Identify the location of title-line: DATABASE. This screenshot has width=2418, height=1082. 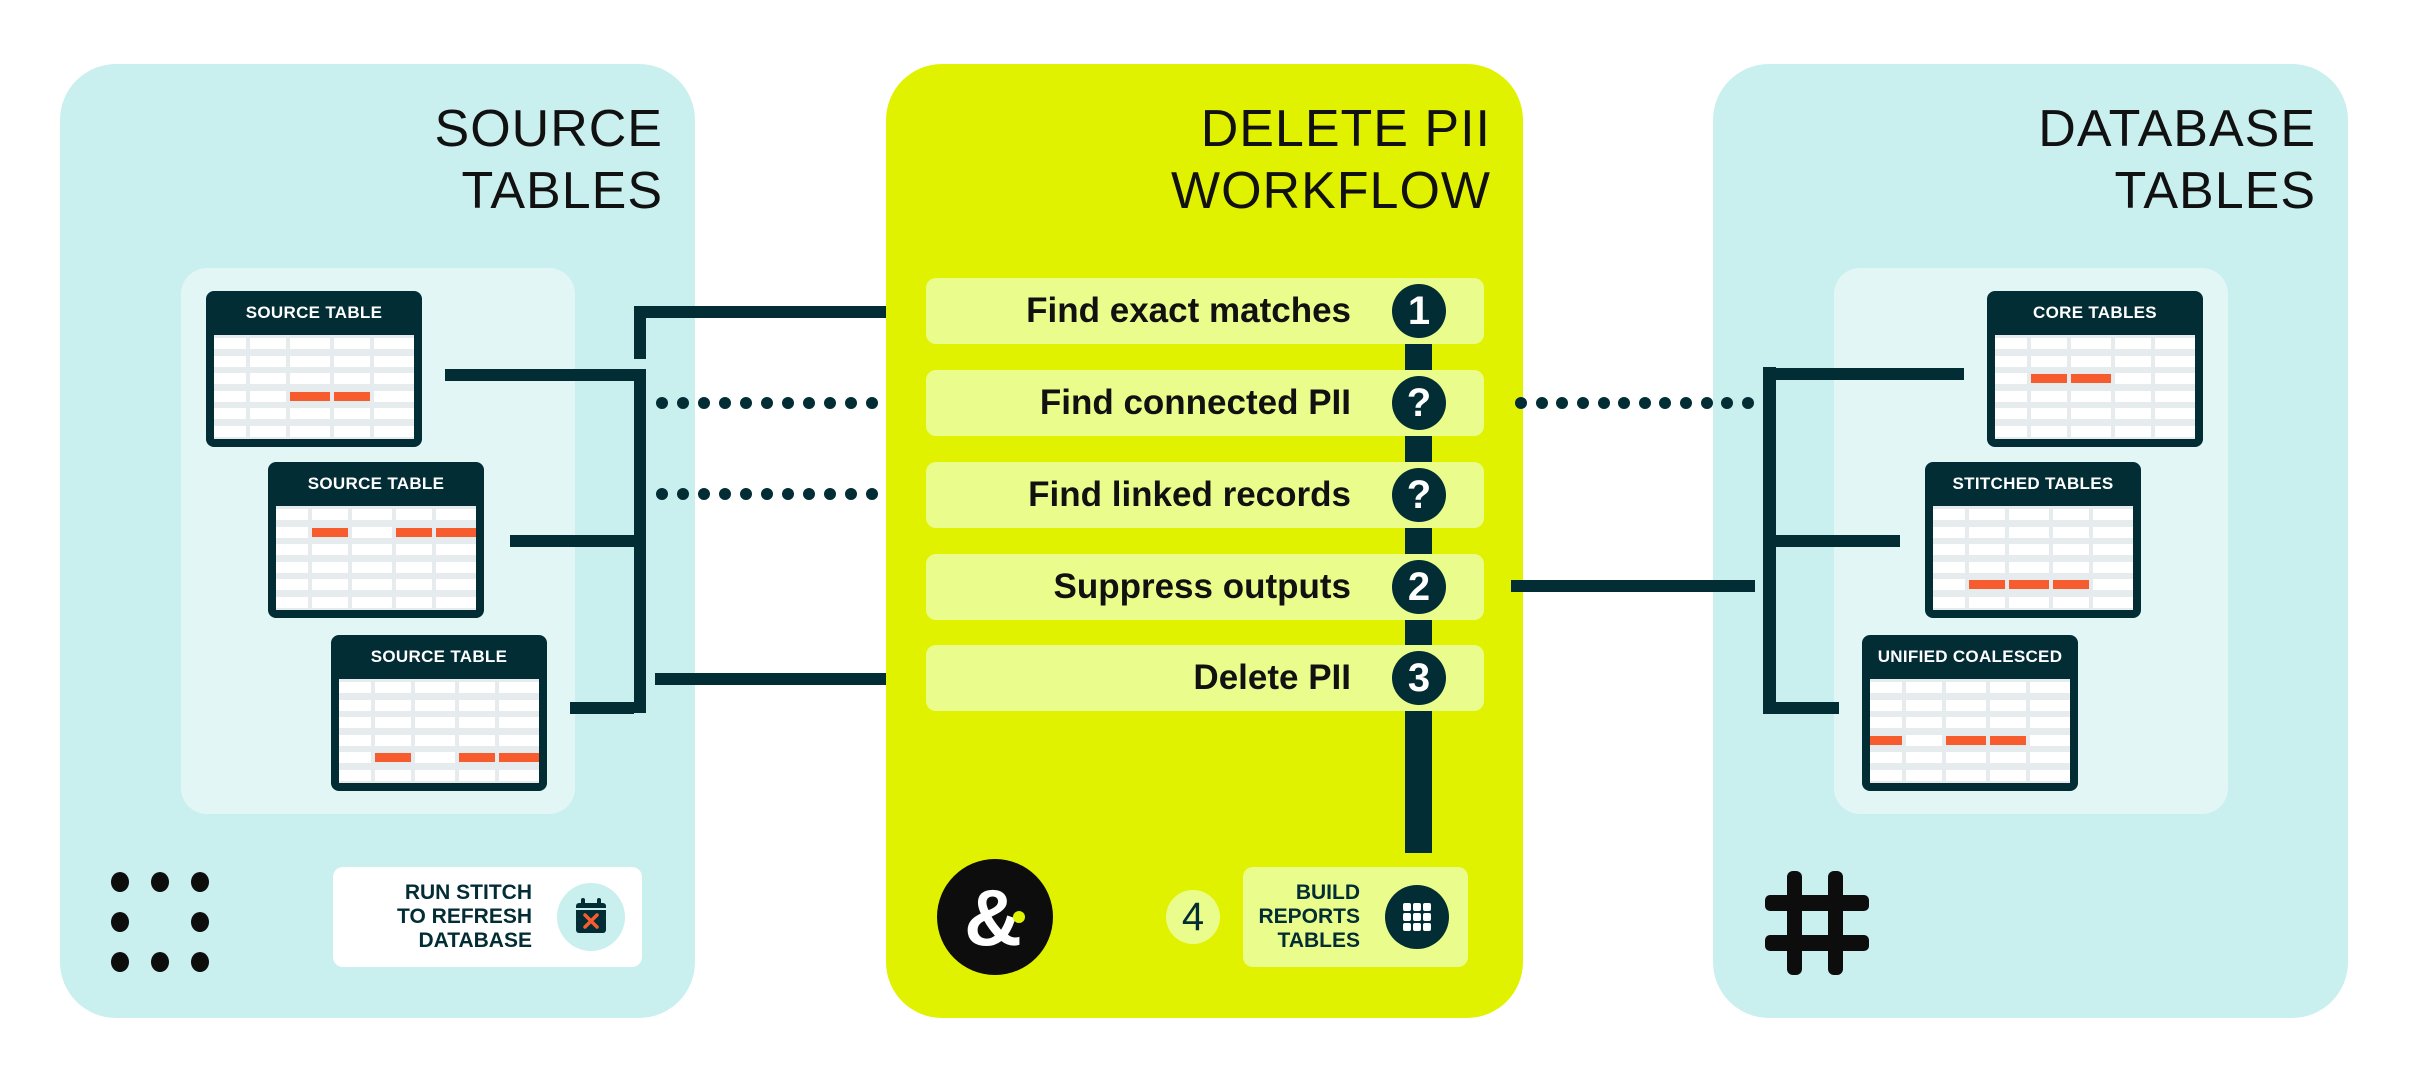
(2177, 129).